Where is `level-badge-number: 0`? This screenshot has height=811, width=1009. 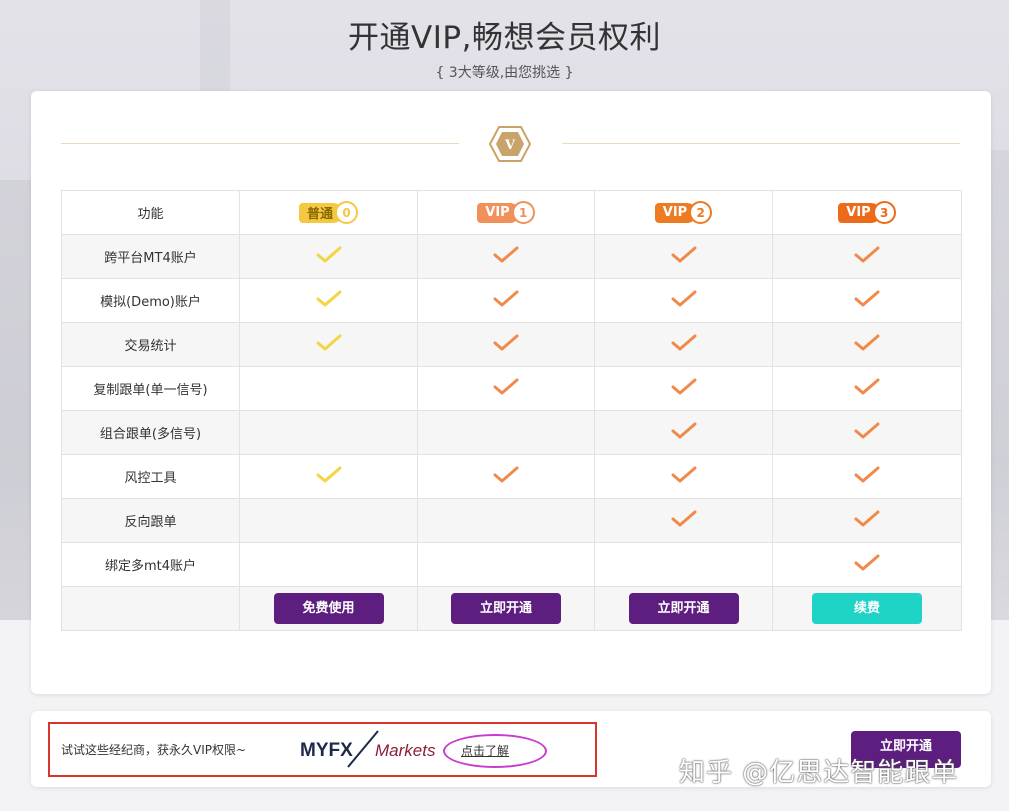 level-badge-number: 0 is located at coordinates (346, 212).